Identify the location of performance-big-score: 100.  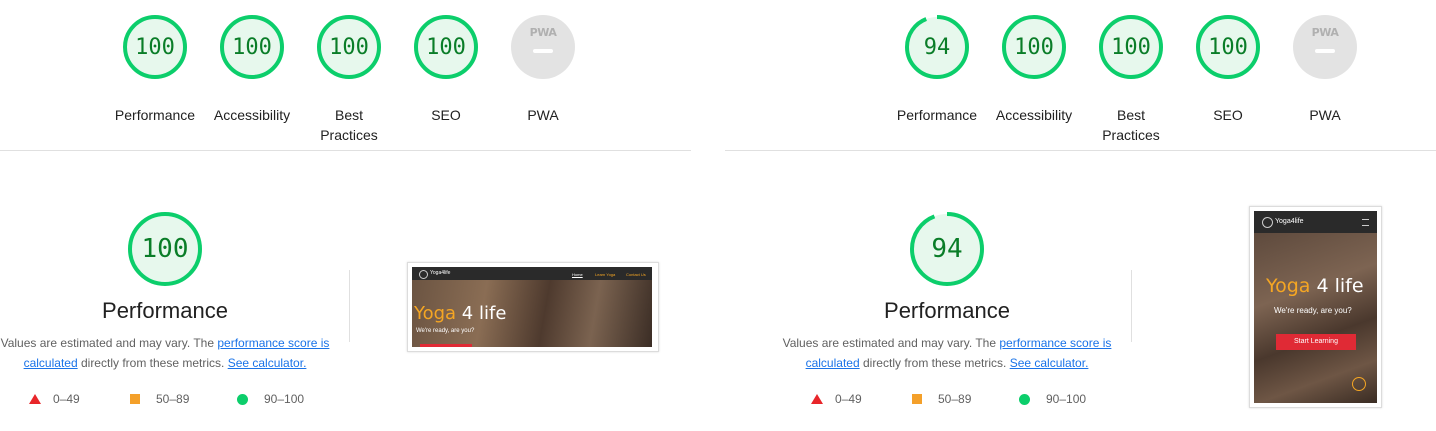
(165, 249).